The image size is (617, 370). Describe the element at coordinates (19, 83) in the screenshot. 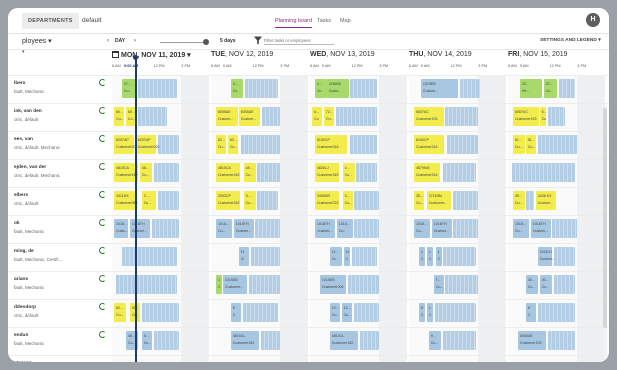

I see `employee-name: lbers` at that location.